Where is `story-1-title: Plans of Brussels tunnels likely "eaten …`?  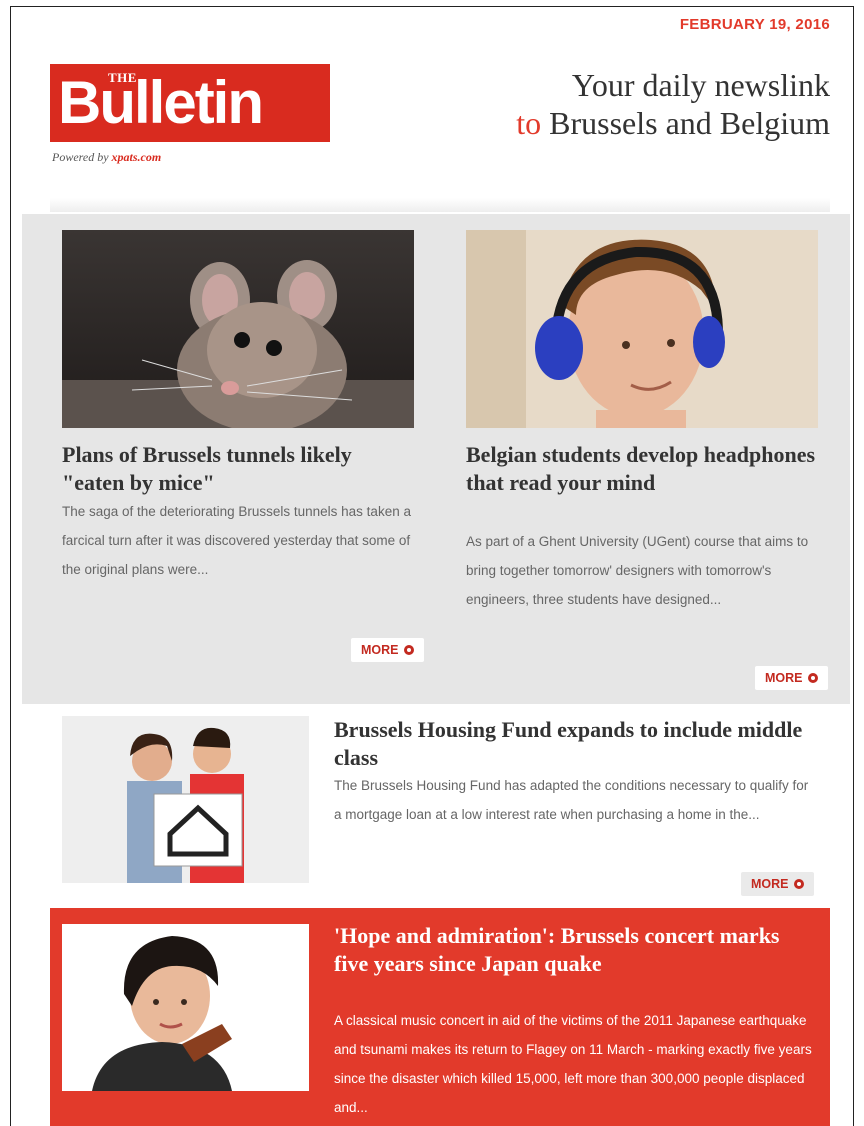 story-1-title: Plans of Brussels tunnels likely "eaten … is located at coordinates (238, 469).